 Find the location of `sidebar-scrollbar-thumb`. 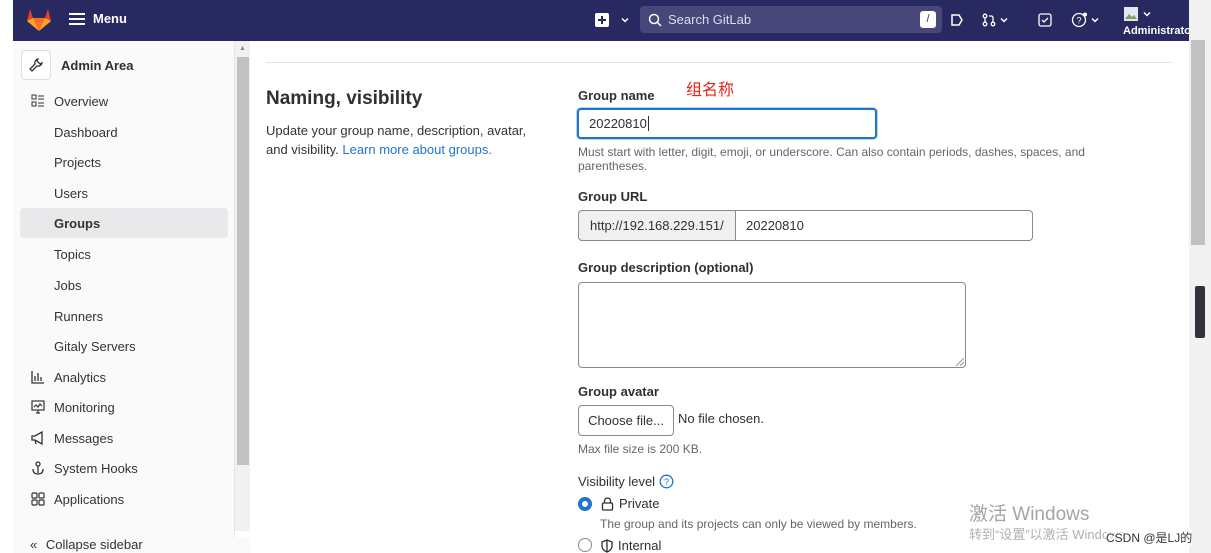

sidebar-scrollbar-thumb is located at coordinates (243, 261).